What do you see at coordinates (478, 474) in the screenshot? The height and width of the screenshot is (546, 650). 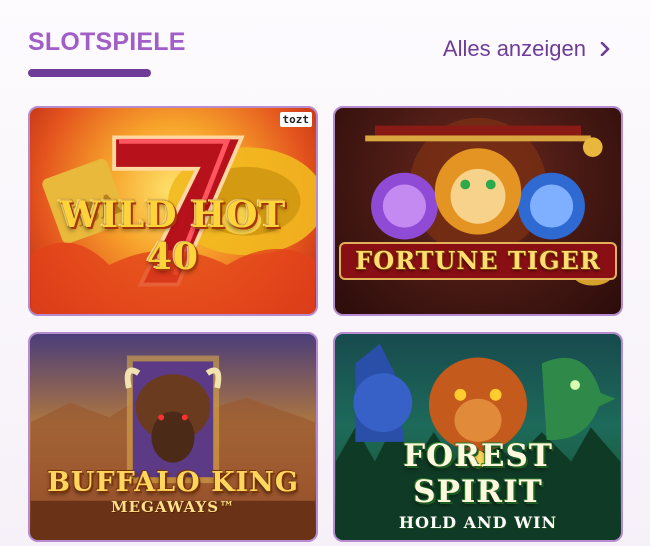 I see `game-title: FOREST SPIRIT` at bounding box center [478, 474].